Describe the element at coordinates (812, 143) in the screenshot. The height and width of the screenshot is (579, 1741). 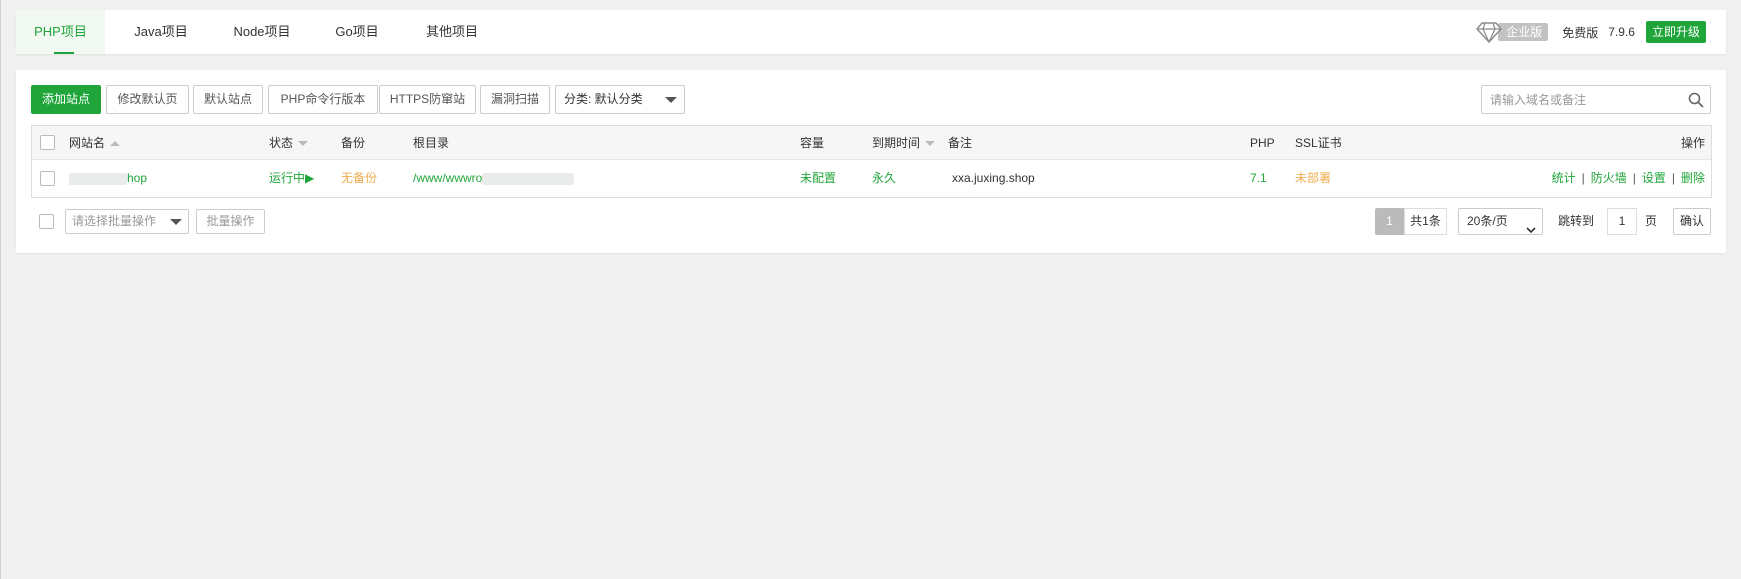
I see `column-capacity: 容量` at that location.